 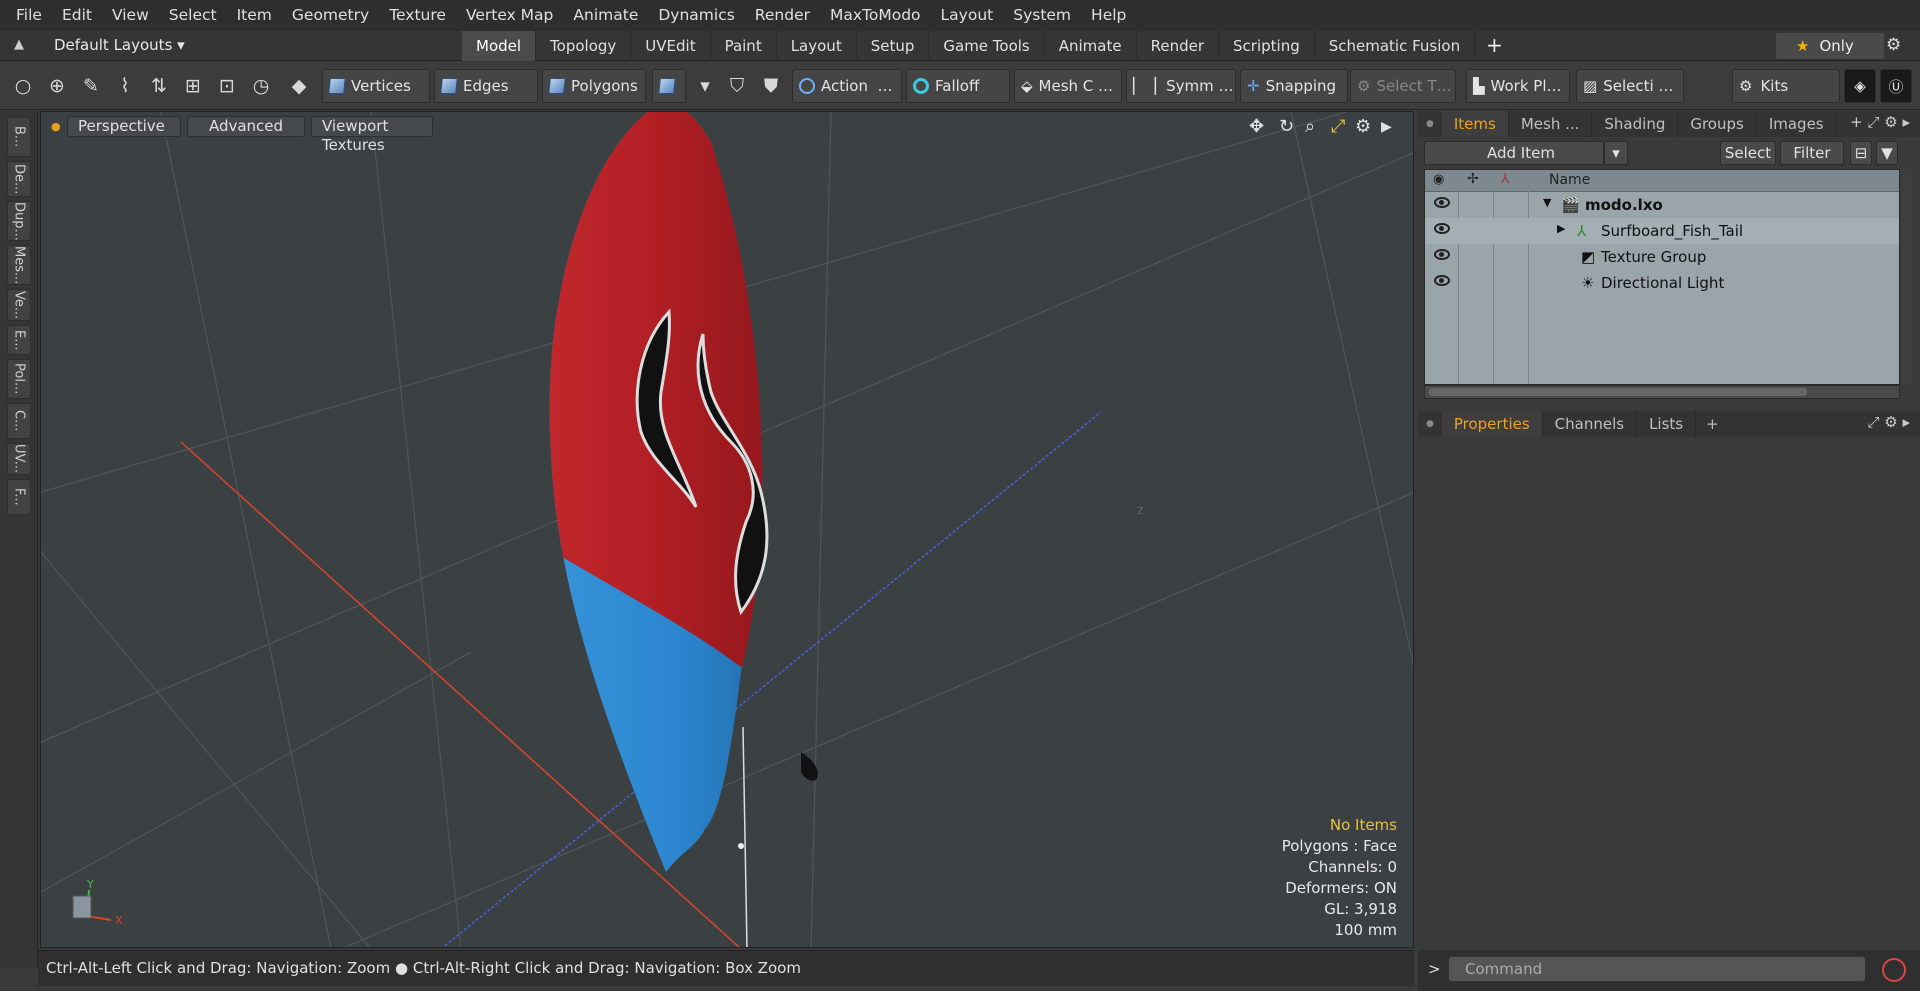 What do you see at coordinates (1635, 124) in the screenshot?
I see `items-tab-shading: Shading` at bounding box center [1635, 124].